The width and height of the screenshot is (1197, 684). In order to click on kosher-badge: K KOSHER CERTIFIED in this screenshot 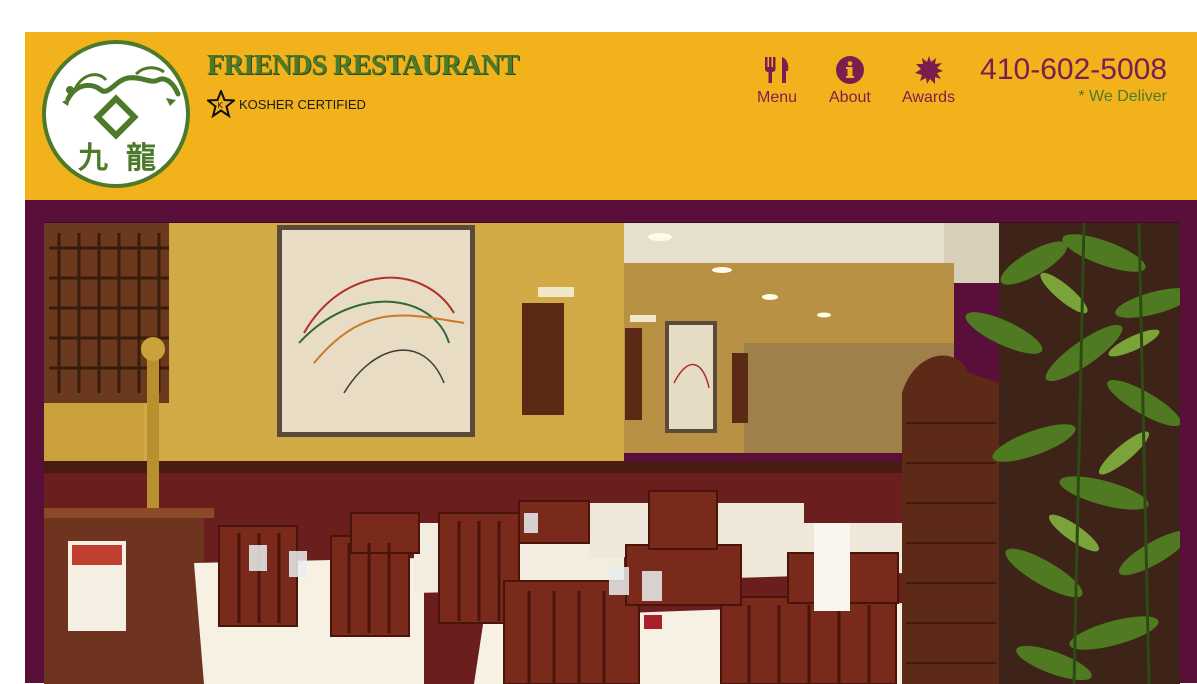, I will do `click(286, 104)`.